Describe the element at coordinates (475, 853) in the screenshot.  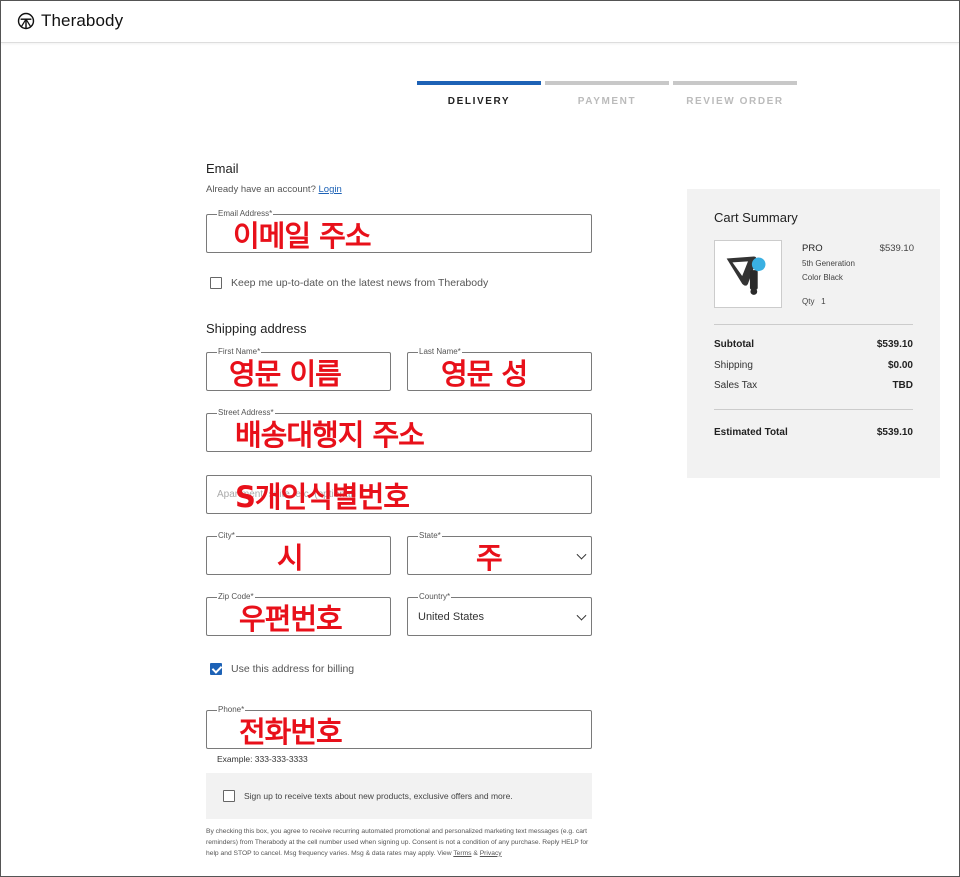
I see `legal-and: &` at that location.